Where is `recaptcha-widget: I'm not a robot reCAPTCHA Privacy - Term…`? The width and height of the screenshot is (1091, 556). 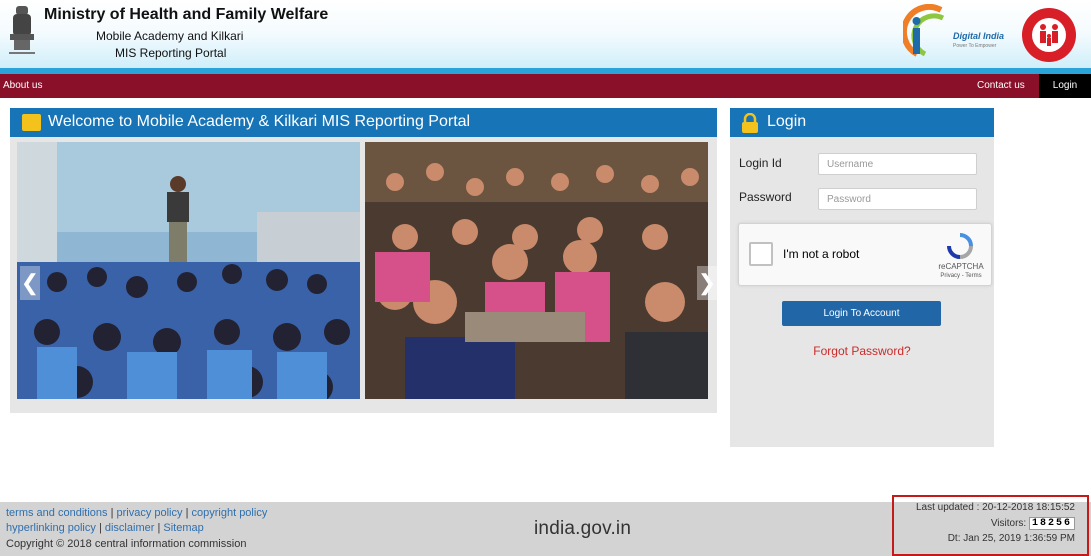
recaptcha-widget: I'm not a robot reCAPTCHA Privacy - Term… is located at coordinates (865, 254).